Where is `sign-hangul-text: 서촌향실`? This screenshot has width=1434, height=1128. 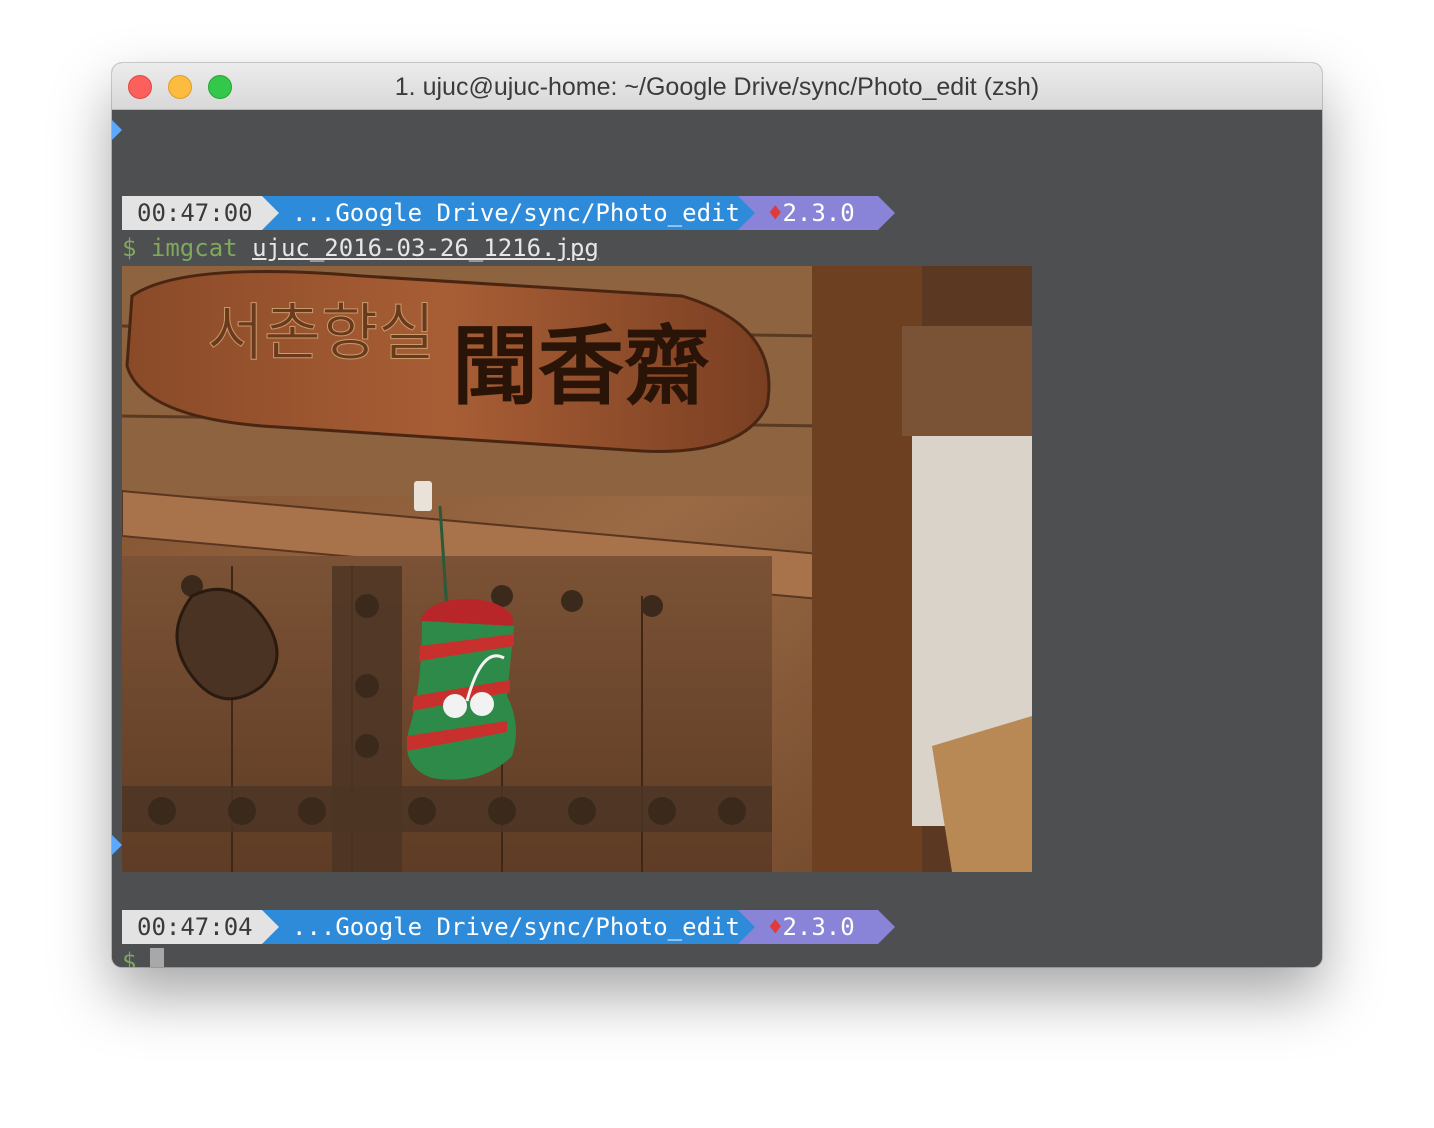
sign-hangul-text: 서촌향실 is located at coordinates (321, 332).